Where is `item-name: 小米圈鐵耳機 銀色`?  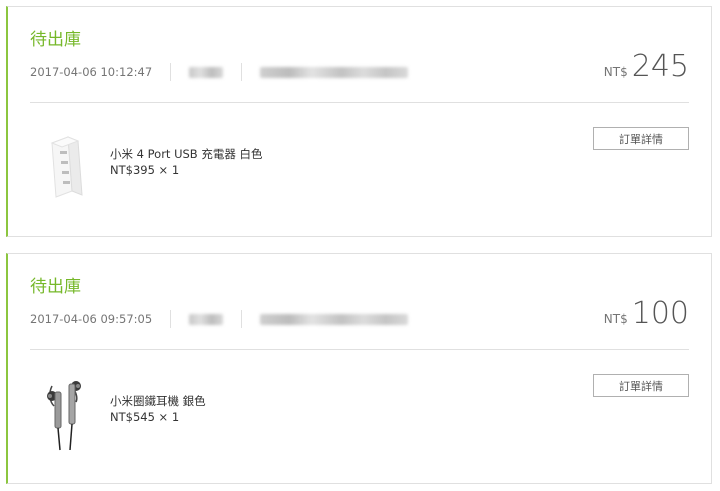
item-name: 小米圈鐵耳機 銀色 is located at coordinates (158, 401).